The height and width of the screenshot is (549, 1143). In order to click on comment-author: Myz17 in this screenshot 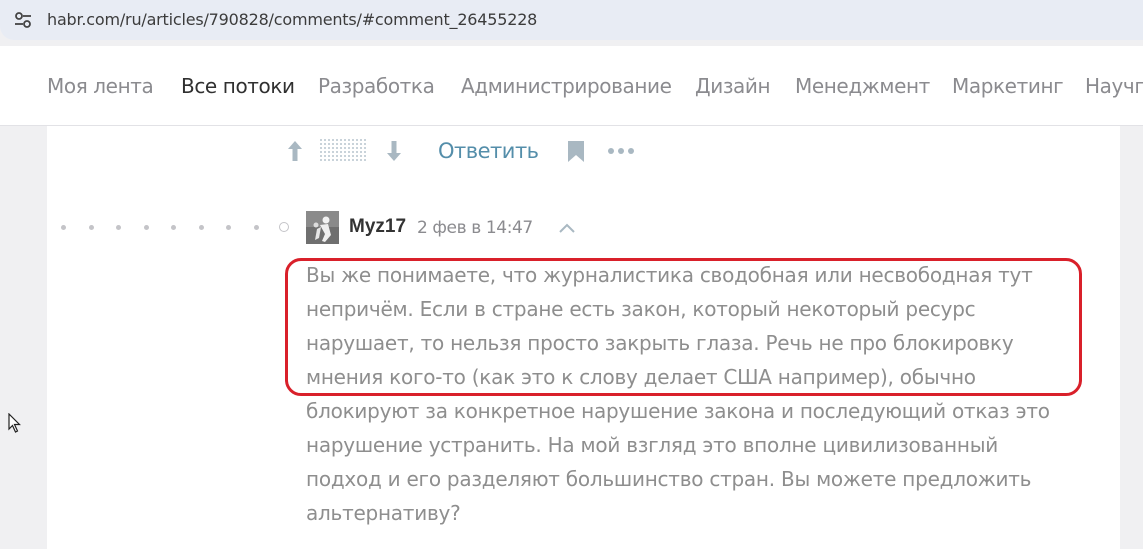, I will do `click(377, 227)`.